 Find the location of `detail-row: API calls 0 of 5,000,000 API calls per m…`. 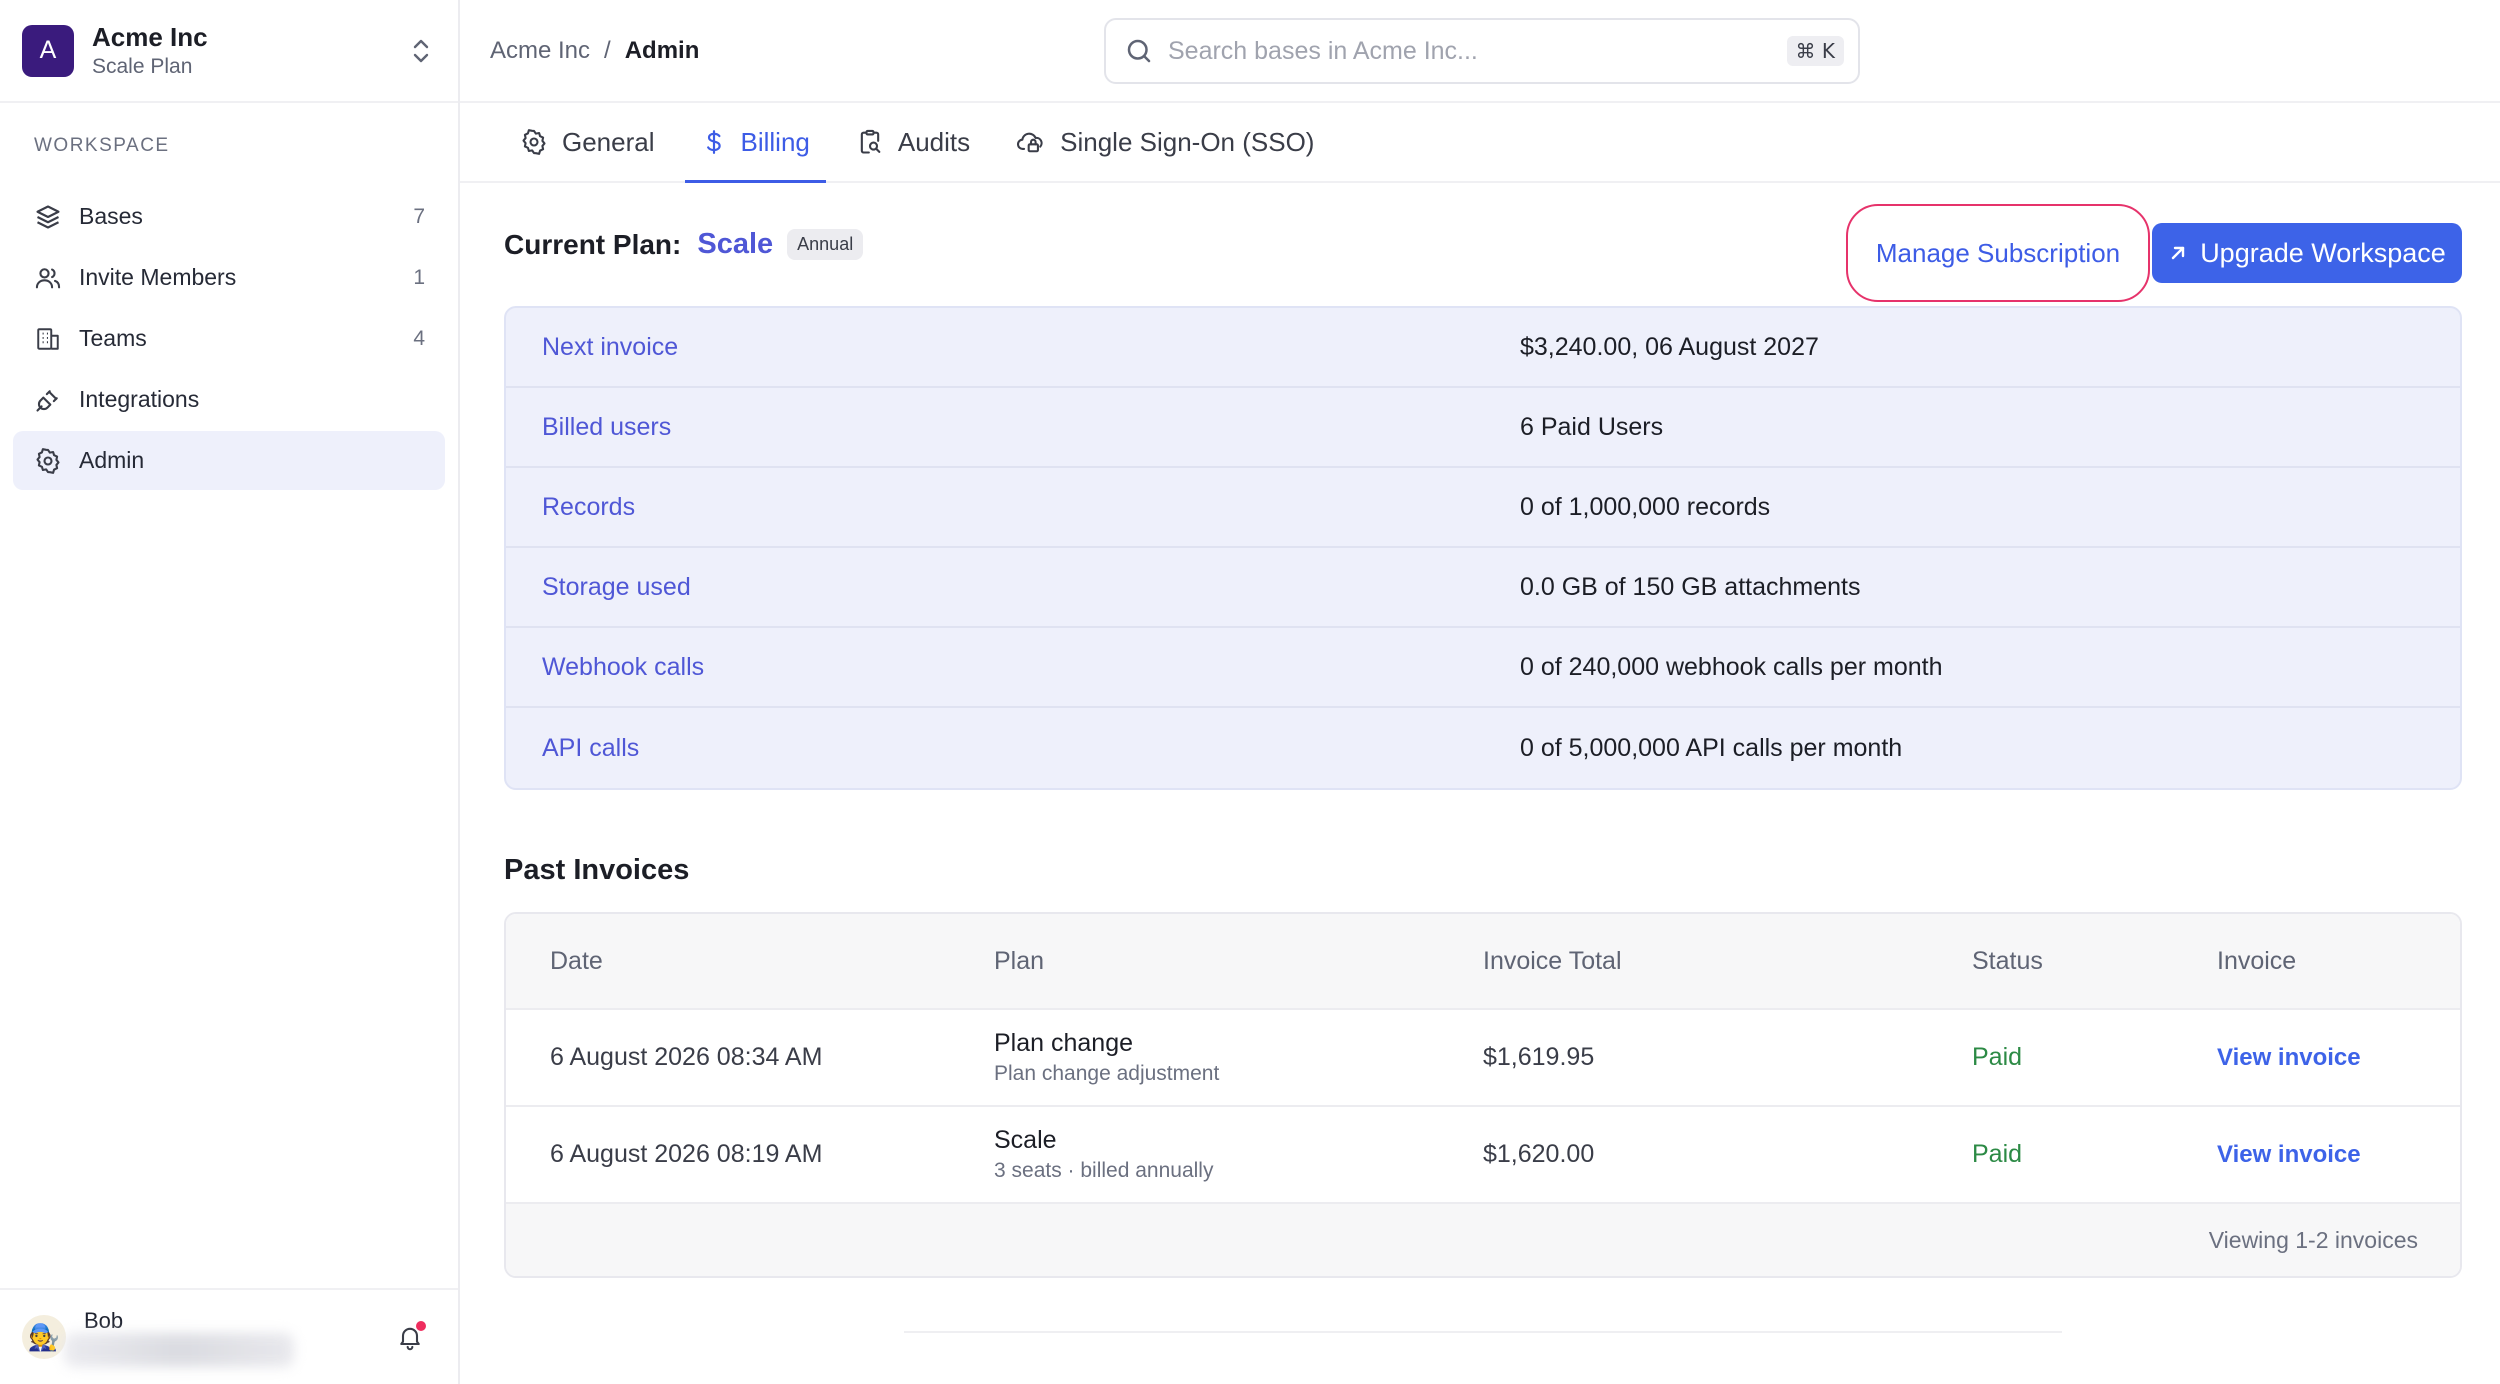

detail-row: API calls 0 of 5,000,000 API calls per m… is located at coordinates (1483, 748).